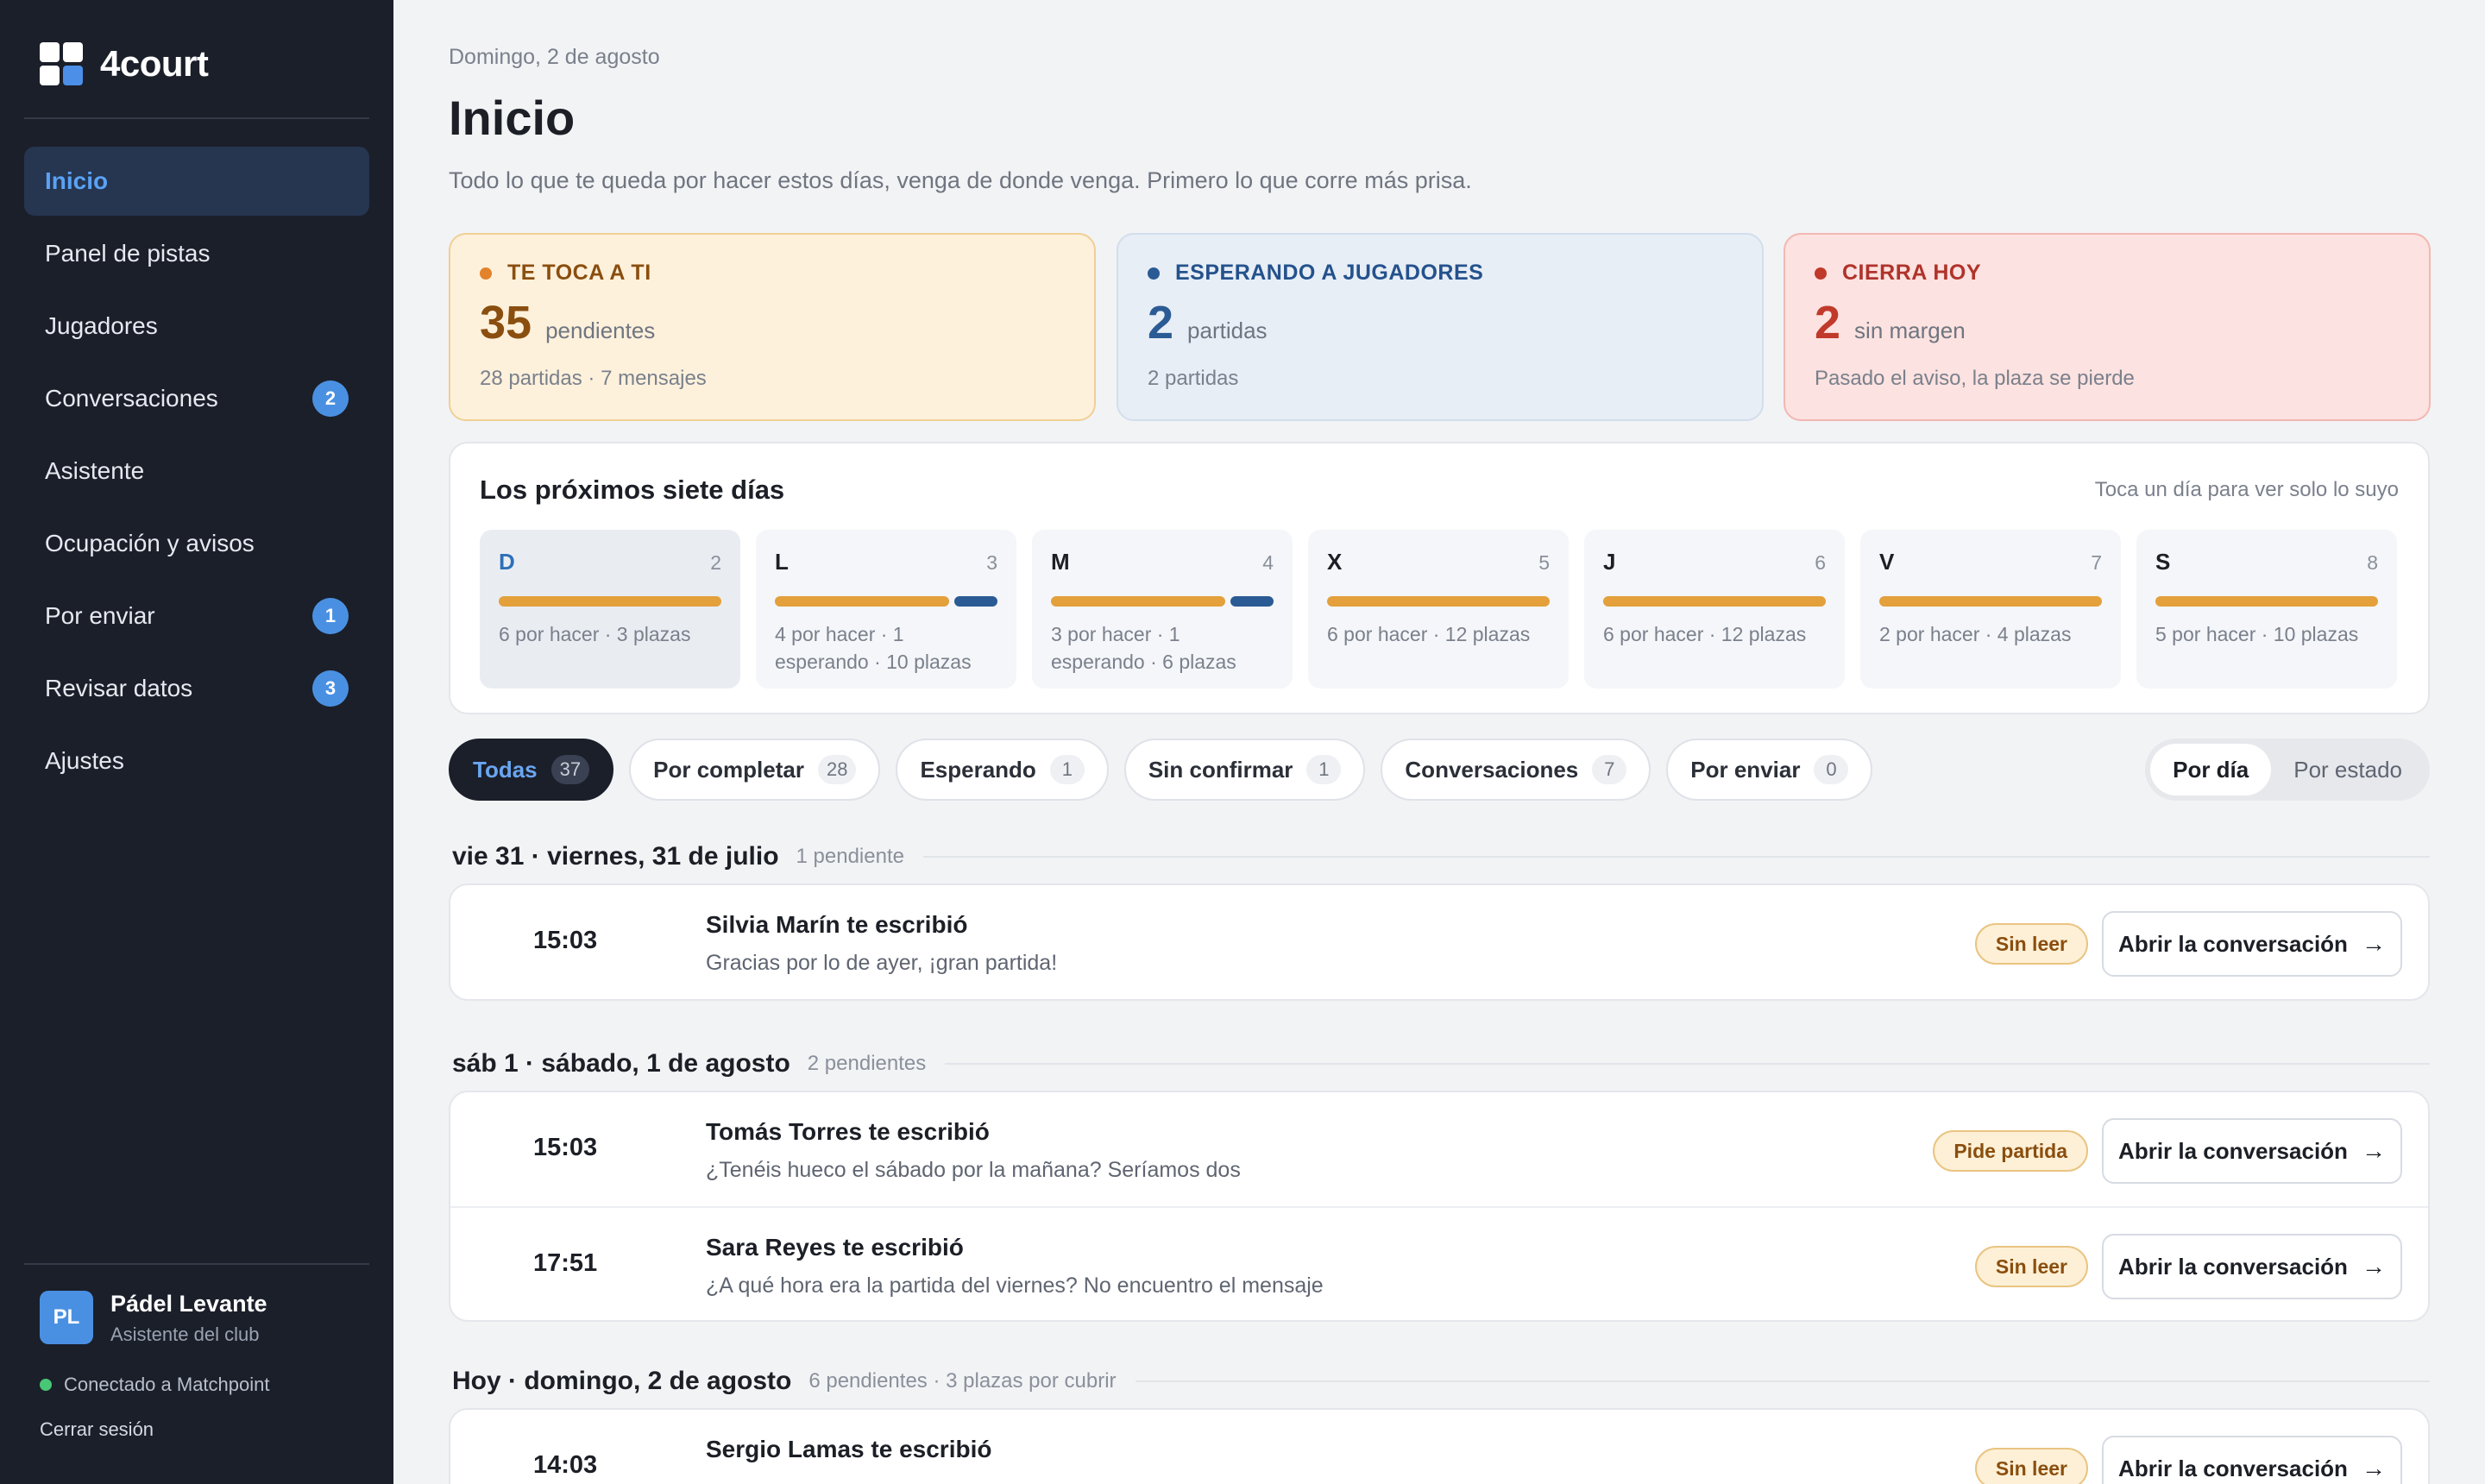 Image resolution: width=2485 pixels, height=1484 pixels. Describe the element at coordinates (1887, 562) in the screenshot. I see `day-letter: V` at that location.